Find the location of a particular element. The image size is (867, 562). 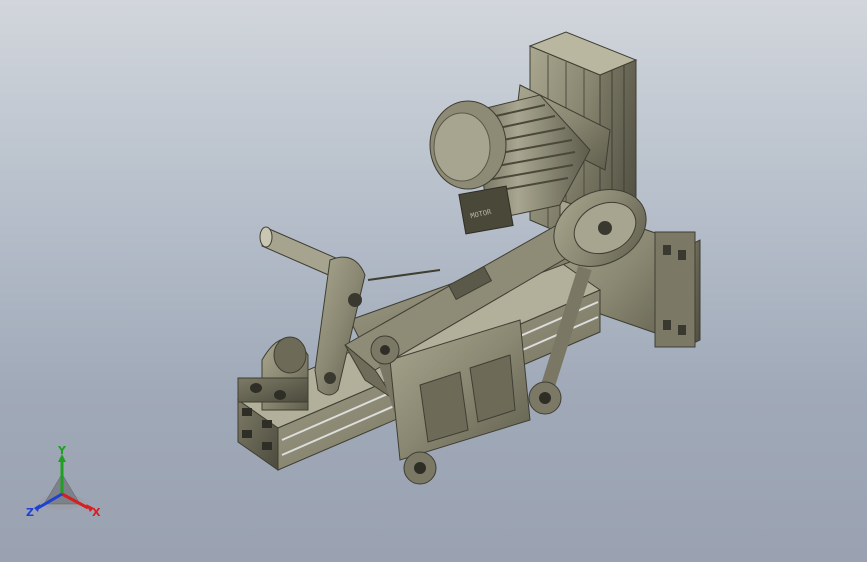

z-axis-label: Z is located at coordinates (30, 512).